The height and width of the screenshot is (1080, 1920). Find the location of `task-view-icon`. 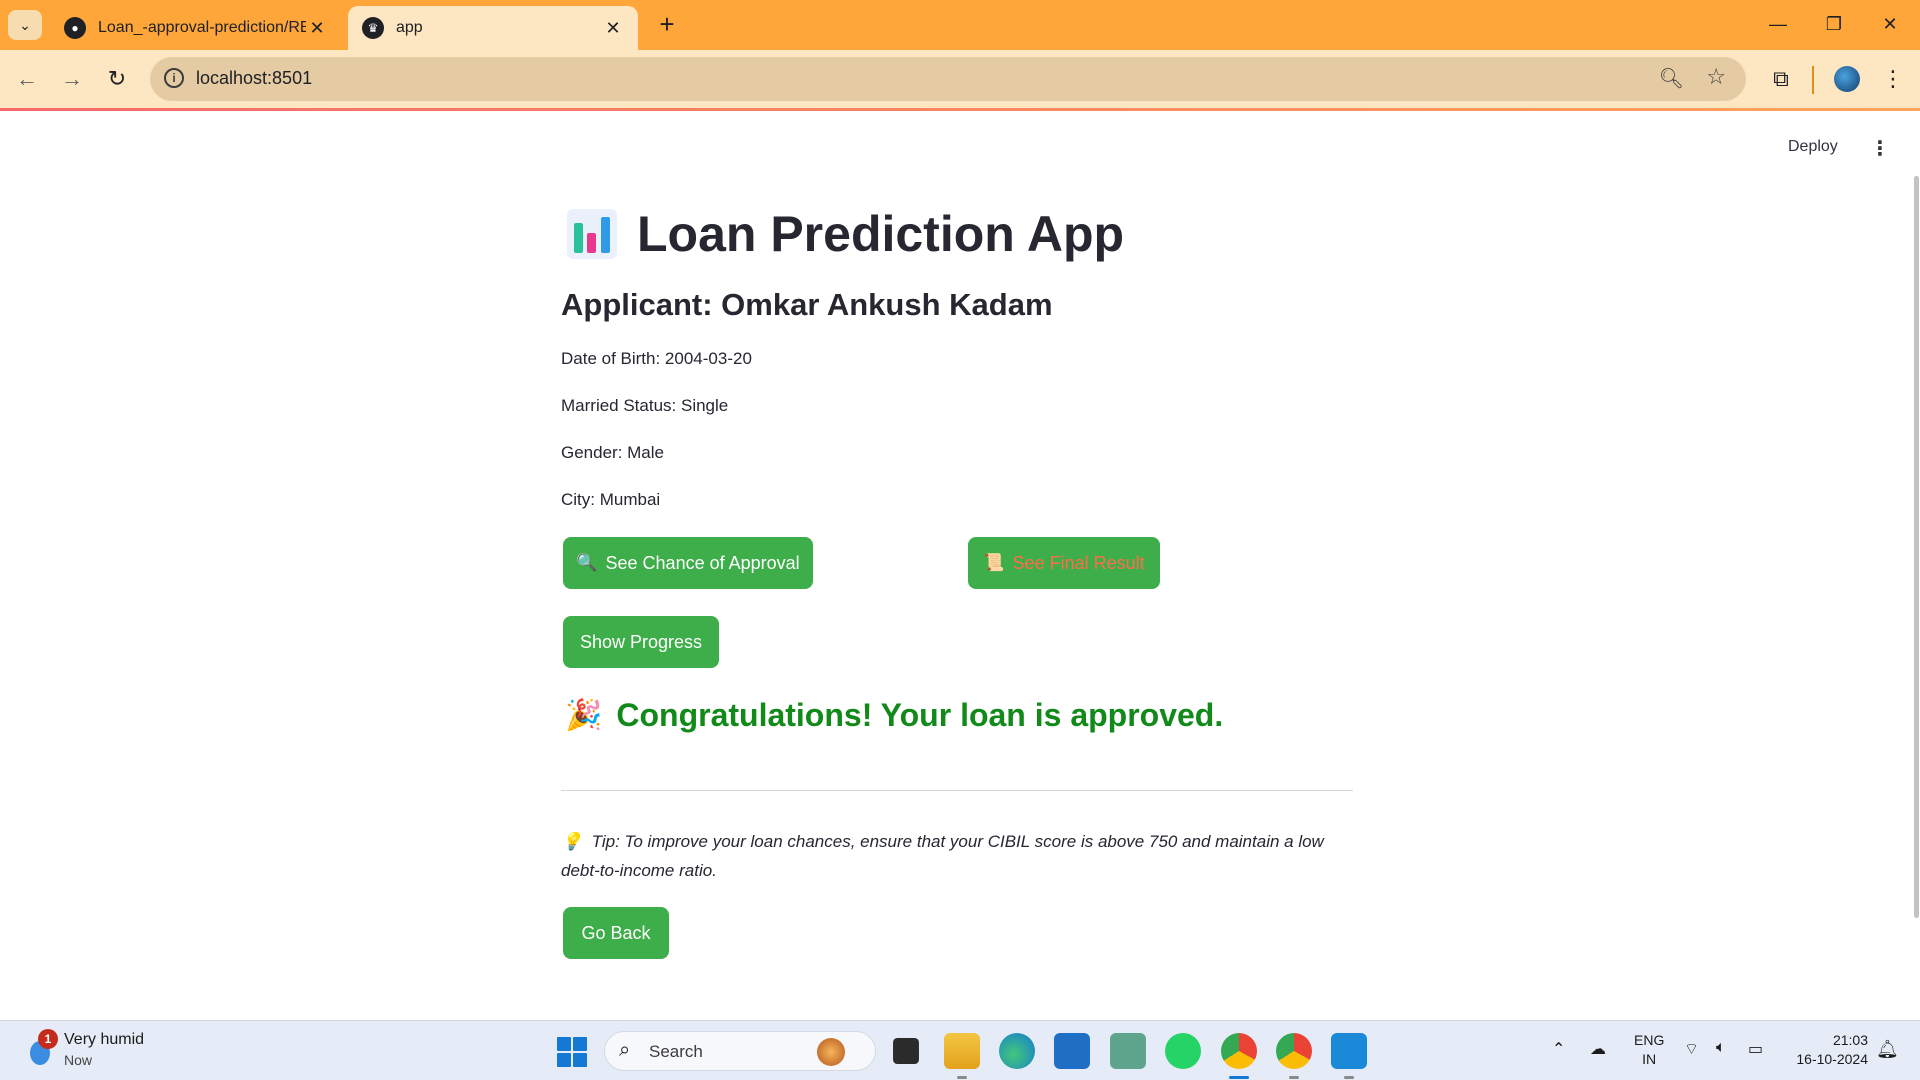

task-view-icon is located at coordinates (906, 1051).